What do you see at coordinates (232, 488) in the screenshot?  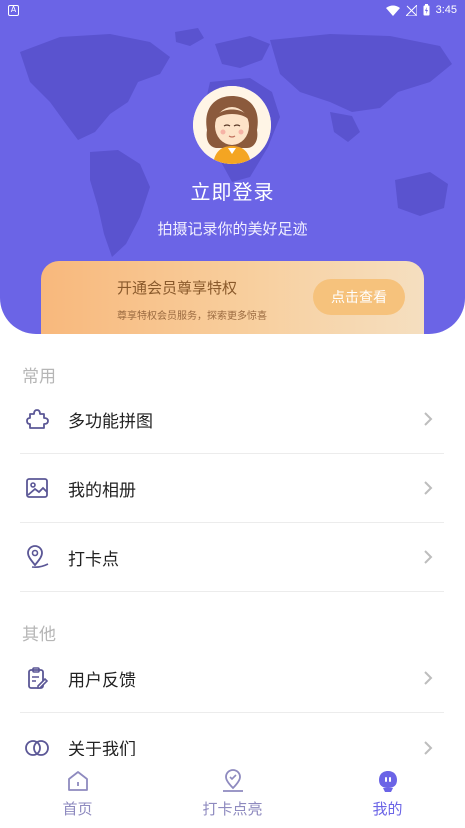 I see `row-my-album: 我的相册` at bounding box center [232, 488].